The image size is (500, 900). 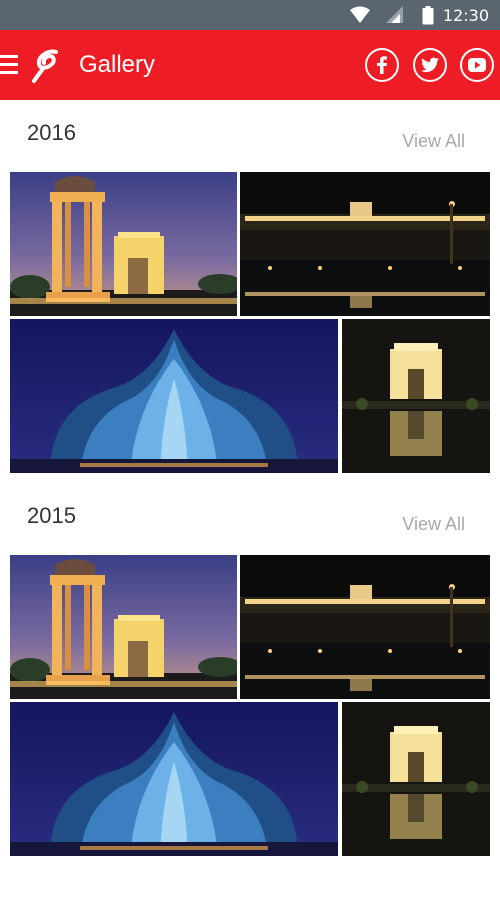 What do you see at coordinates (51, 515) in the screenshot?
I see `section-year: 2015` at bounding box center [51, 515].